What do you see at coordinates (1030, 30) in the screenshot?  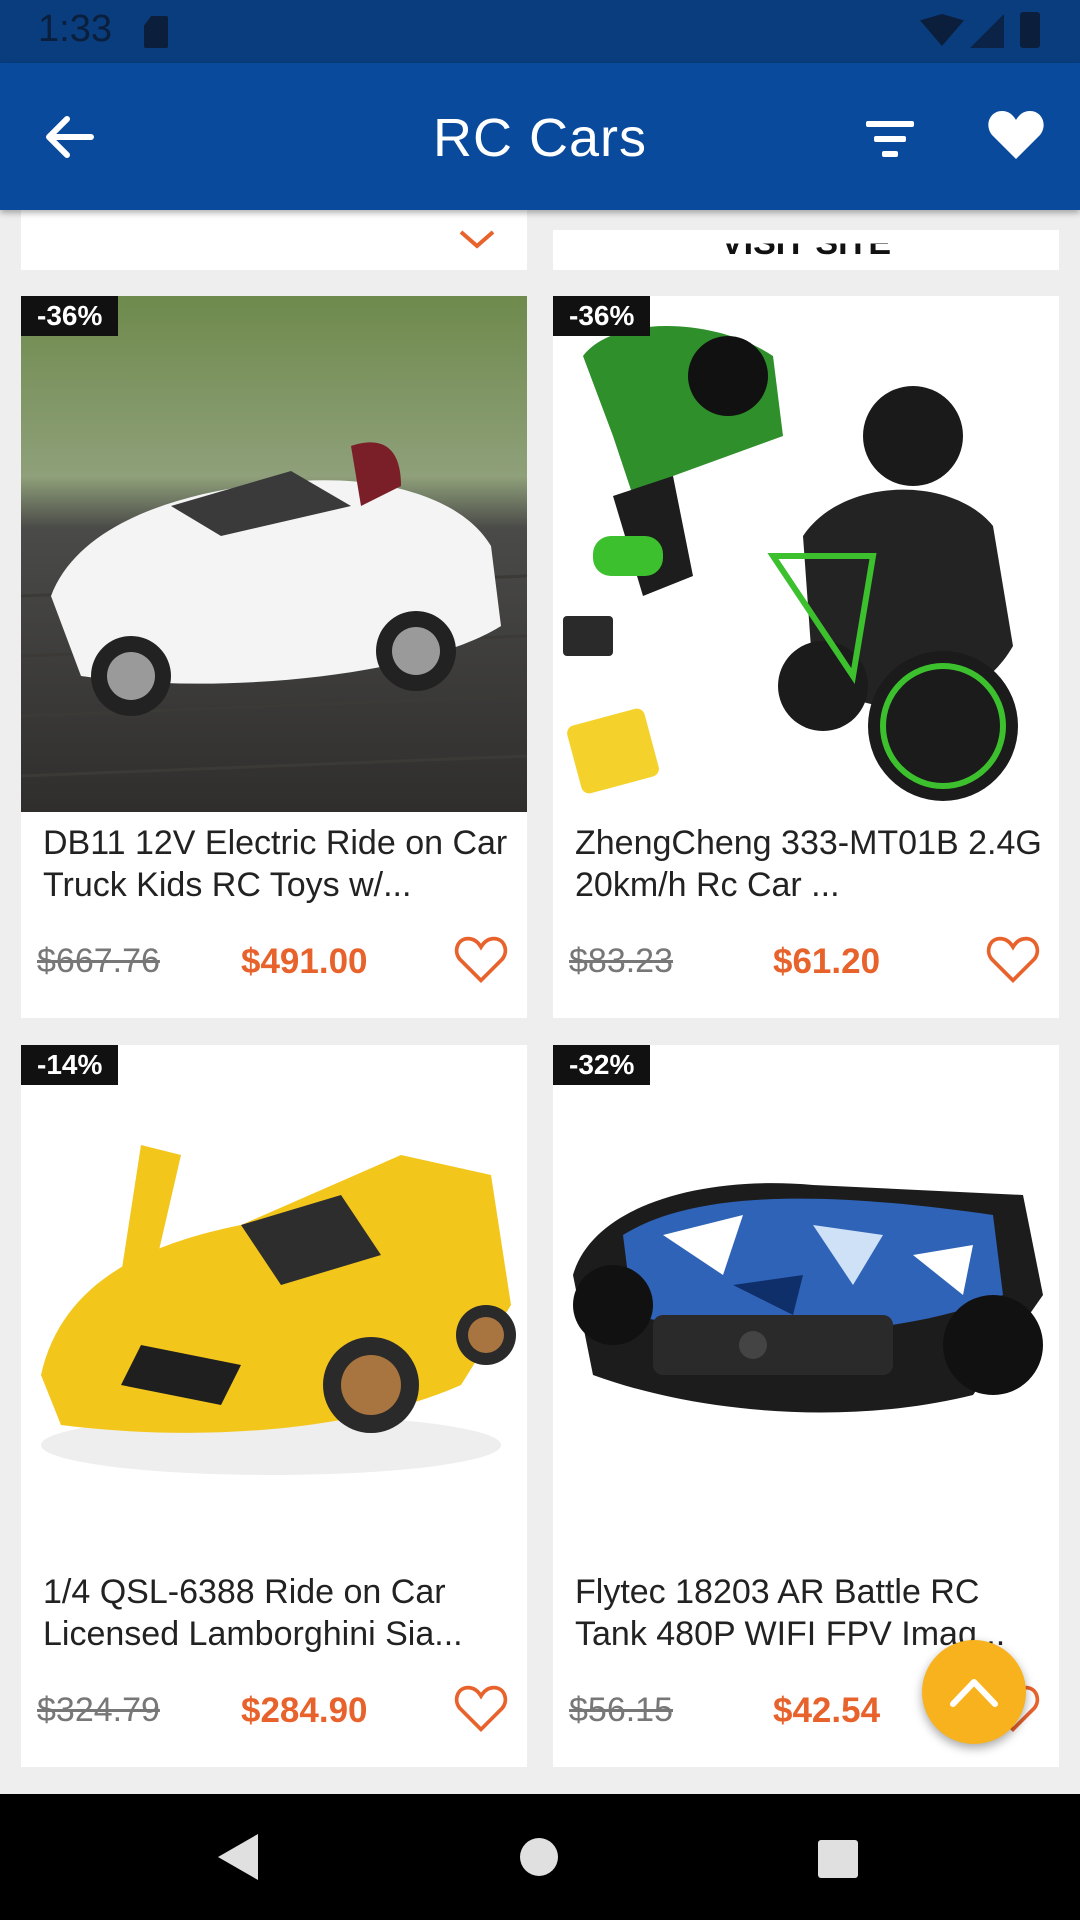 I see `battery-icon` at bounding box center [1030, 30].